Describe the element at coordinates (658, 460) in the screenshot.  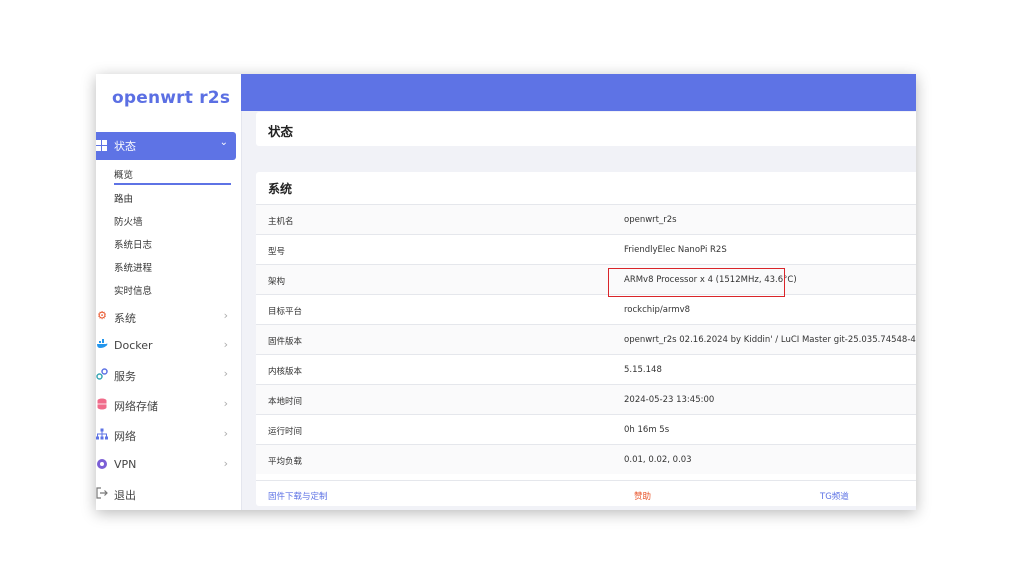
I see `row-value: 0.01, 0.02, 0.03` at that location.